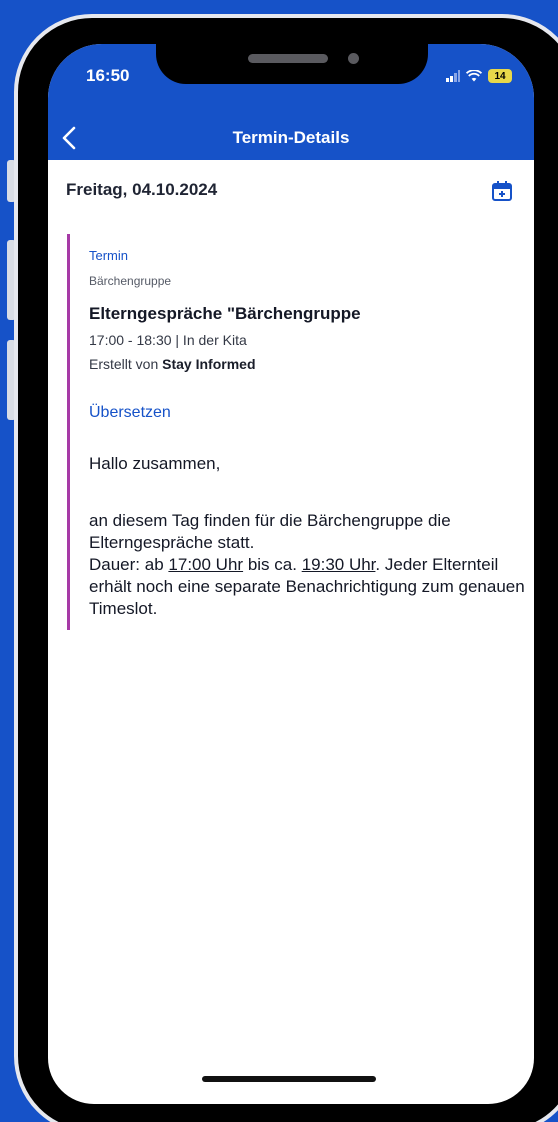 Image resolution: width=558 pixels, height=1122 pixels. Describe the element at coordinates (108, 75) in the screenshot. I see `status-time: 16:50` at that location.